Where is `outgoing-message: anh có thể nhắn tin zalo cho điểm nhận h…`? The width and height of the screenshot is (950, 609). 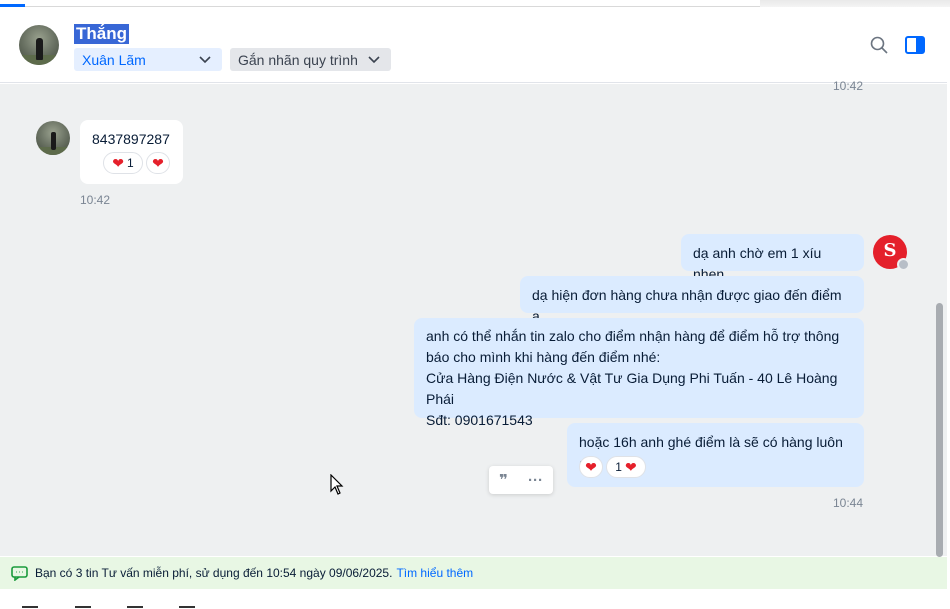 outgoing-message: anh có thể nhắn tin zalo cho điểm nhận h… is located at coordinates (639, 373).